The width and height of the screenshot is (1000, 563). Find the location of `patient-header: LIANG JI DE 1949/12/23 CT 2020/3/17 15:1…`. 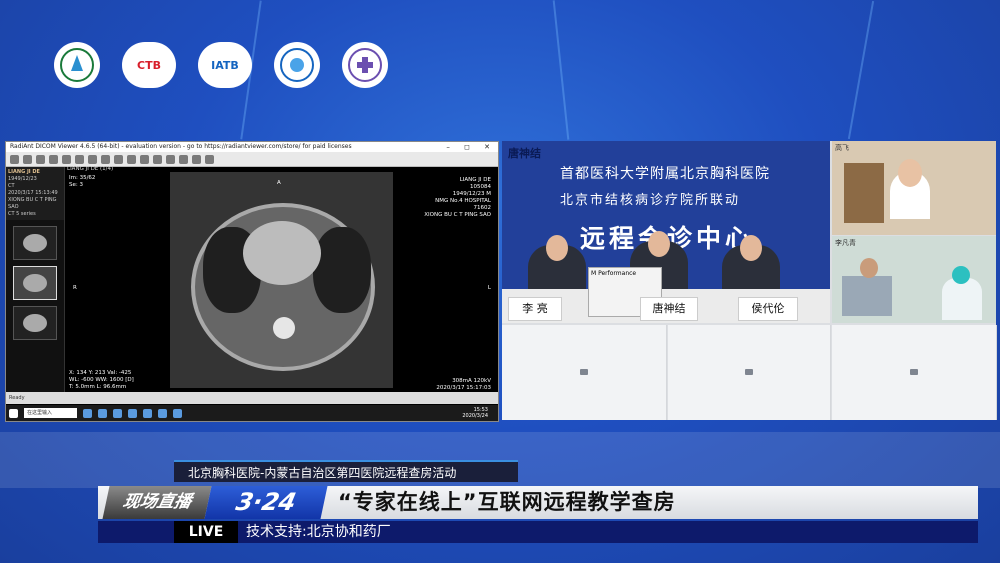

patient-header: LIANG JI DE 1949/12/23 CT 2020/3/17 15:1… is located at coordinates (35, 193).